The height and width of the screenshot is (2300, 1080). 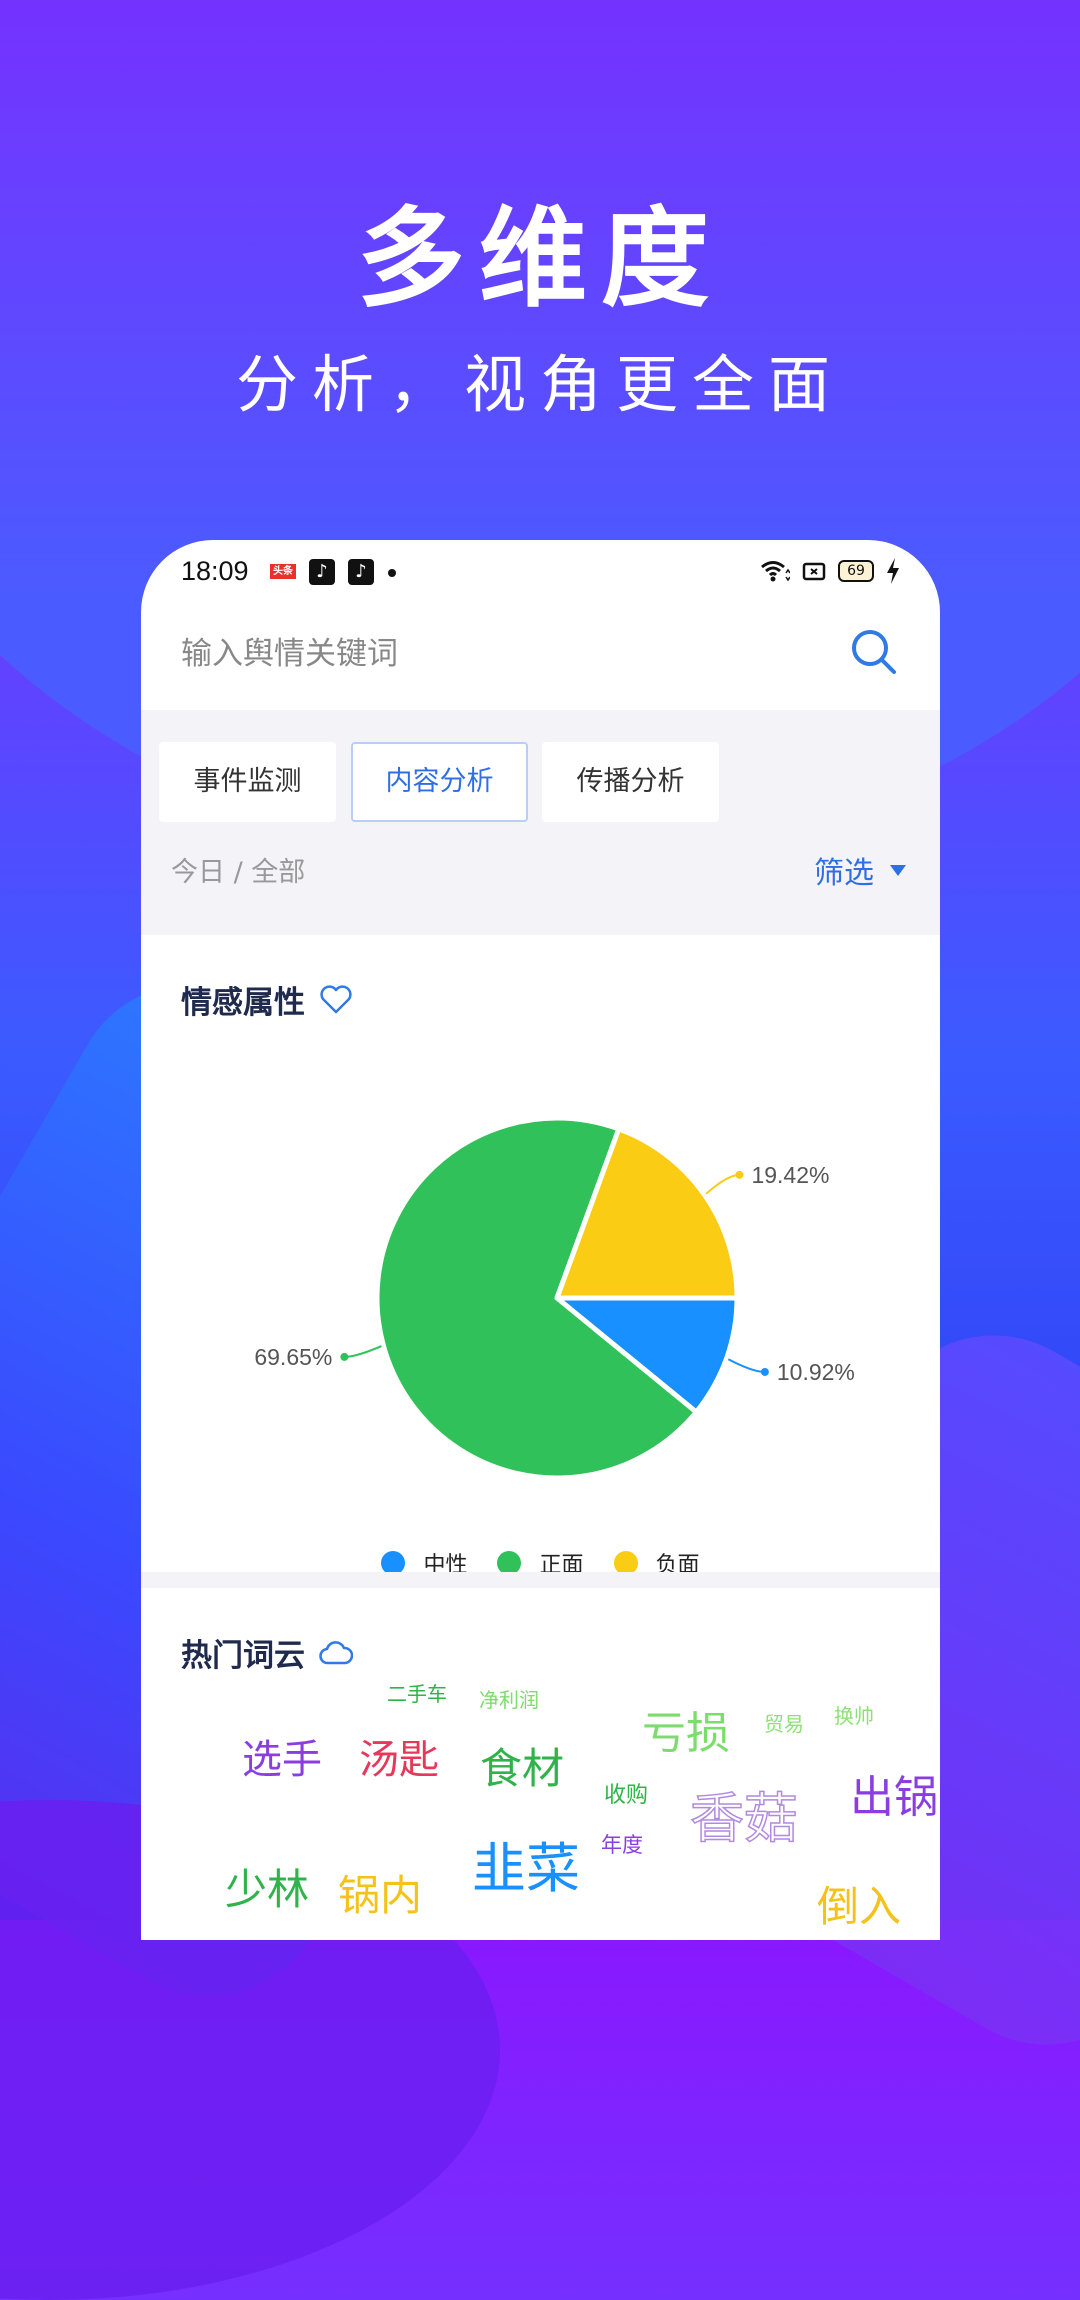 I want to click on wifi-icon, so click(x=775, y=571).